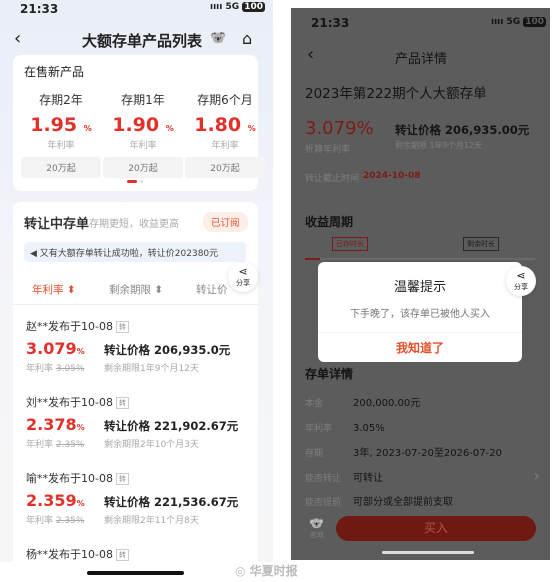  What do you see at coordinates (521, 275) in the screenshot?
I see `share-icon: ⋖` at bounding box center [521, 275].